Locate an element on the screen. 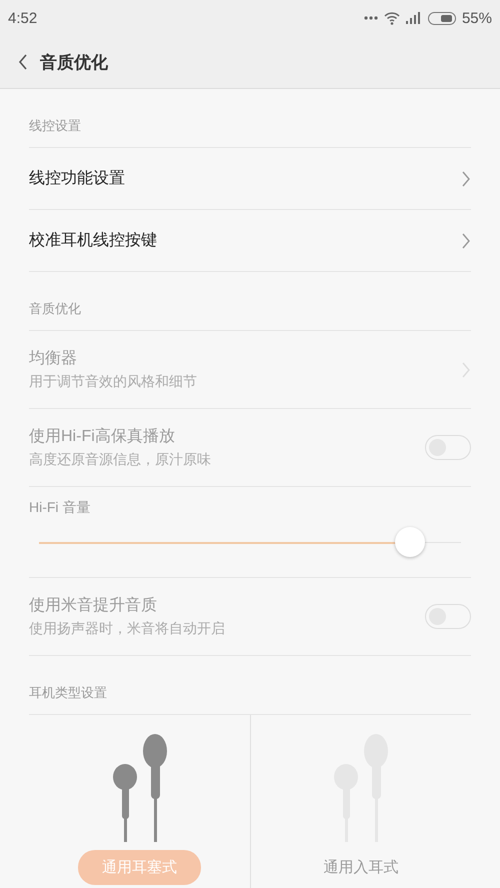  row-subtitle: 高度还原音源信息，原汁原味 is located at coordinates (120, 460).